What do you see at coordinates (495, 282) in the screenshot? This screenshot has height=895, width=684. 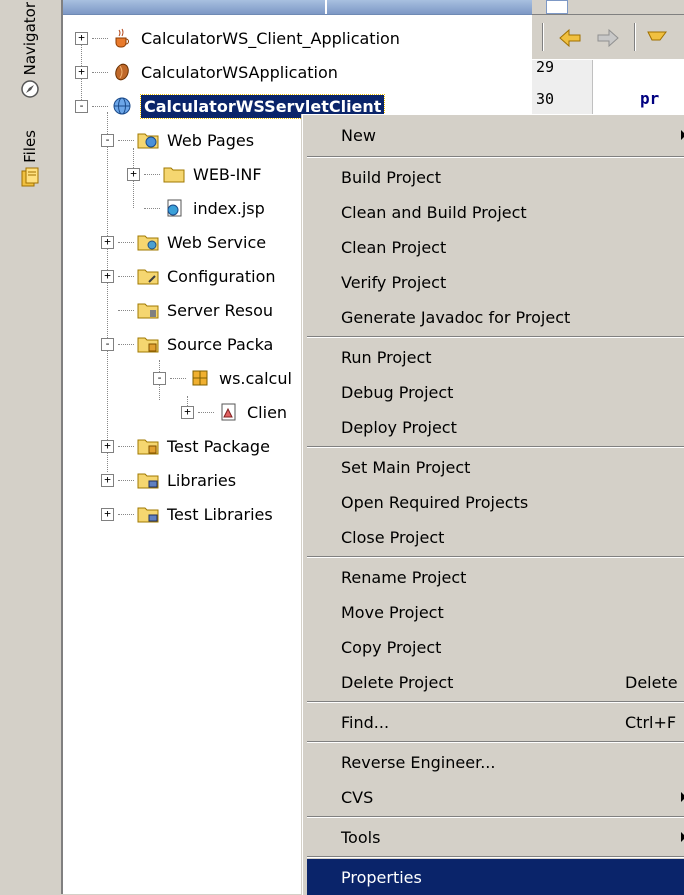 I see `menu-item-verify-project: Verify Project` at bounding box center [495, 282].